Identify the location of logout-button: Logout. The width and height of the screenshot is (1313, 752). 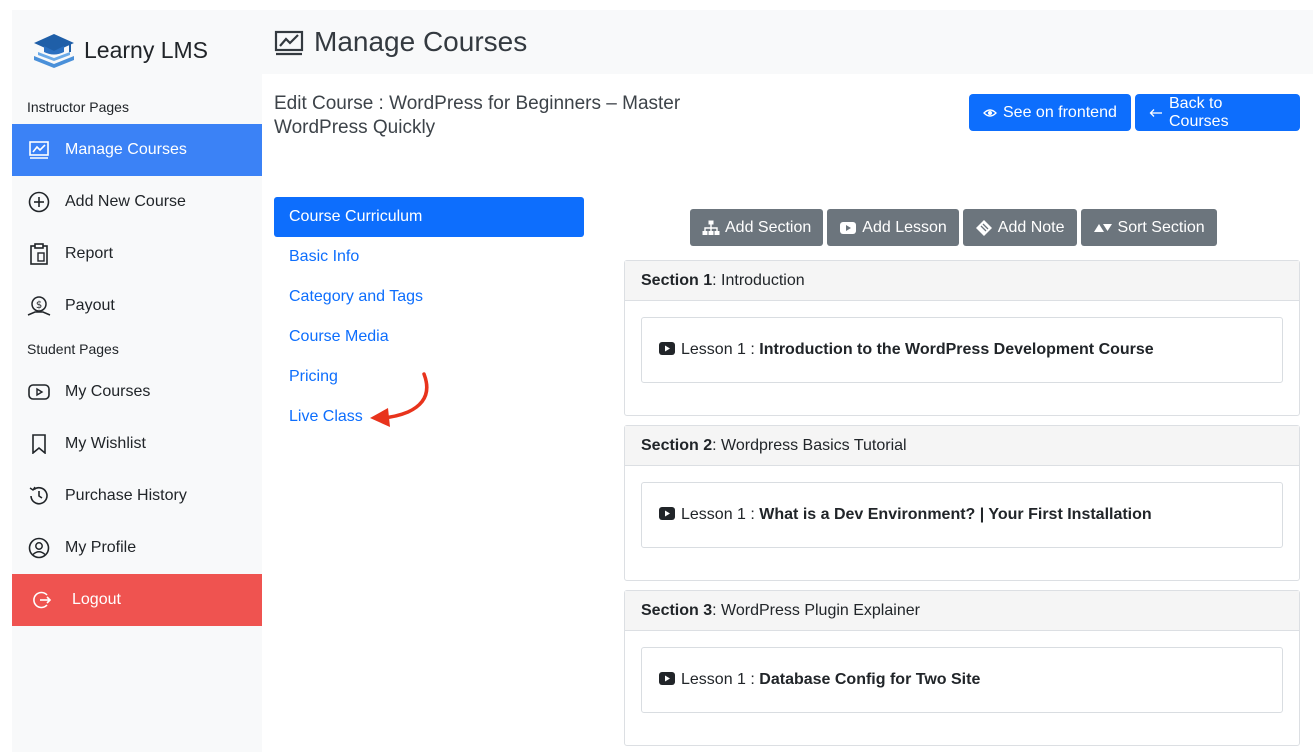
(137, 600).